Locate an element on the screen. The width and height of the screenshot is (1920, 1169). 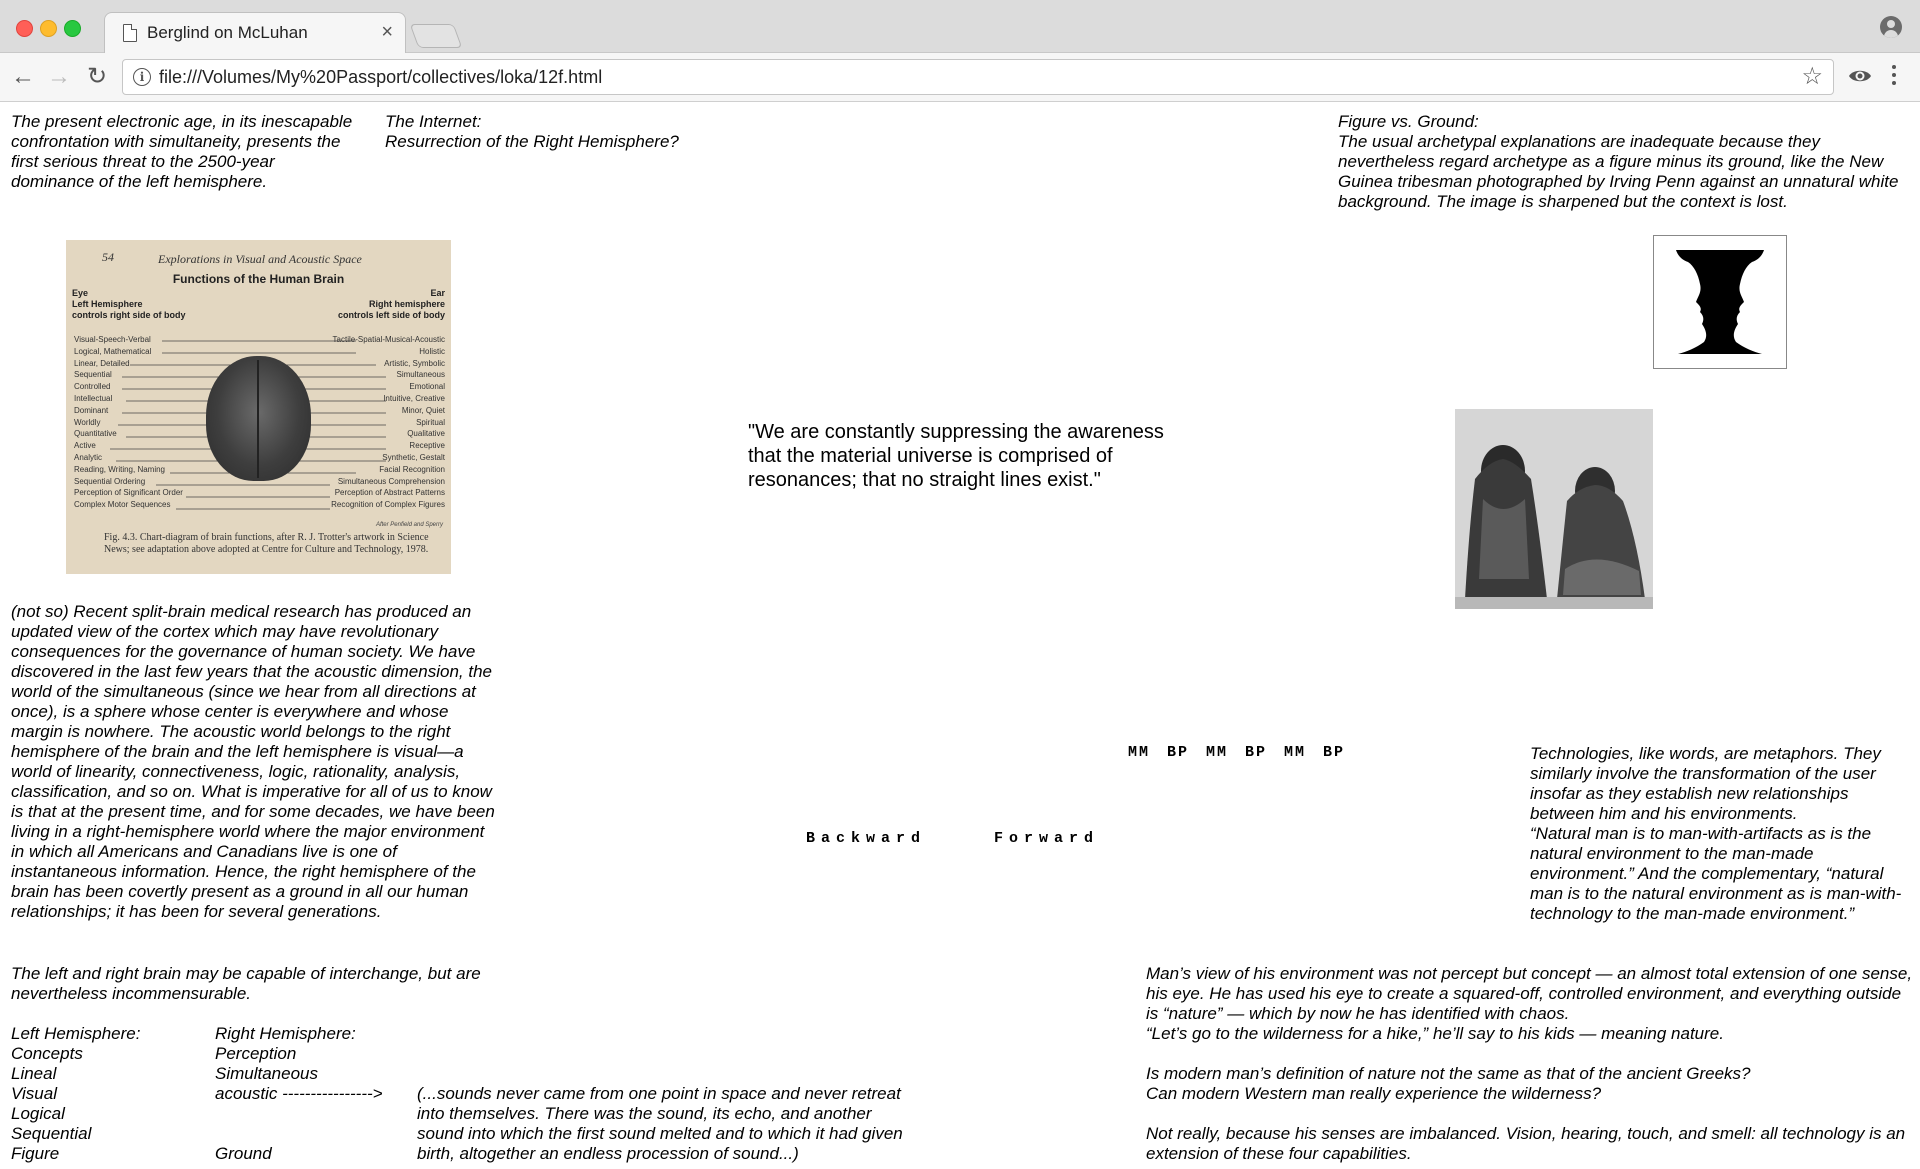
irving-penn-photo is located at coordinates (1554, 509).